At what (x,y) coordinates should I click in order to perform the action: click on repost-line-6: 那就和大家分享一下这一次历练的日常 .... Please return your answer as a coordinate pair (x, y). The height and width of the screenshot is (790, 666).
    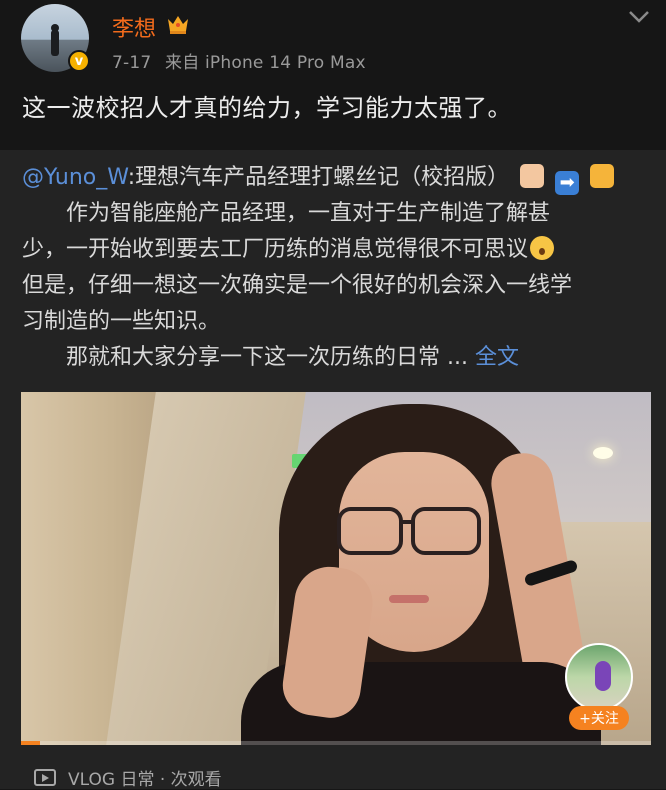
    Looking at the image, I should click on (248, 357).